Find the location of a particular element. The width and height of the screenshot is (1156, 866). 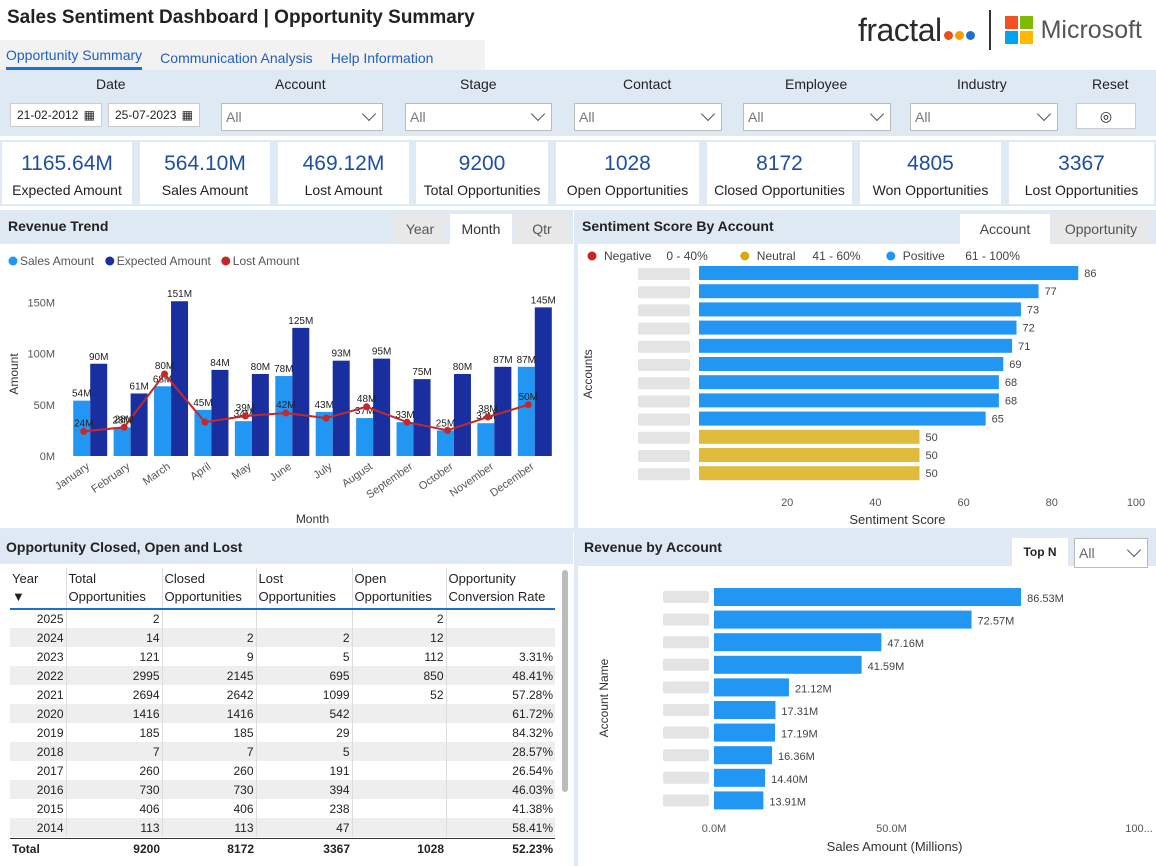

reset-button: ◎ is located at coordinates (1106, 116).